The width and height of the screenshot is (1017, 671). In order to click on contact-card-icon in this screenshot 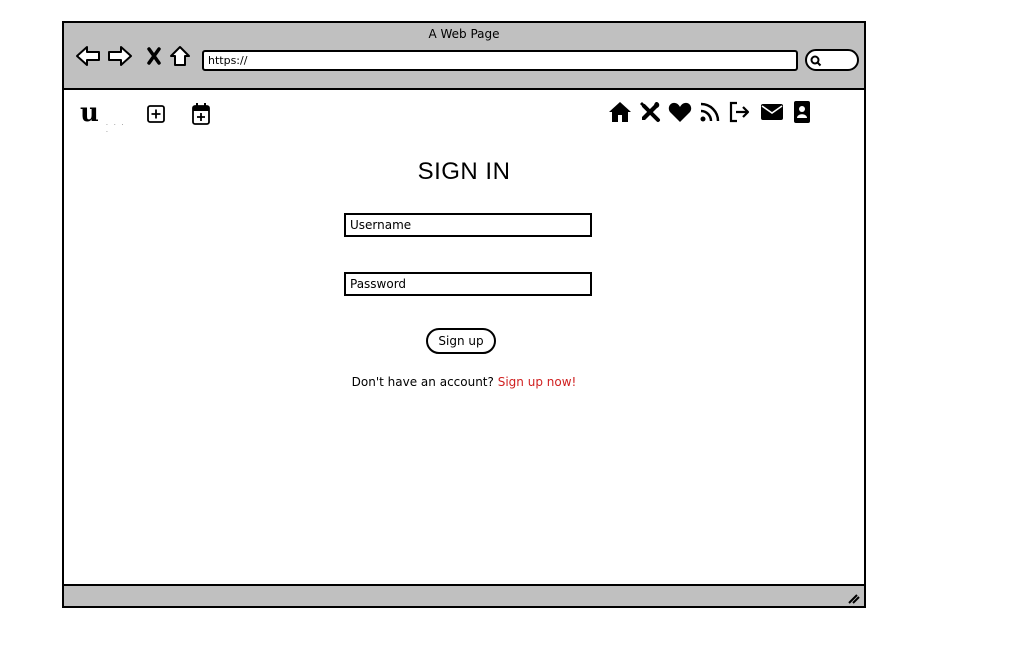, I will do `click(802, 112)`.